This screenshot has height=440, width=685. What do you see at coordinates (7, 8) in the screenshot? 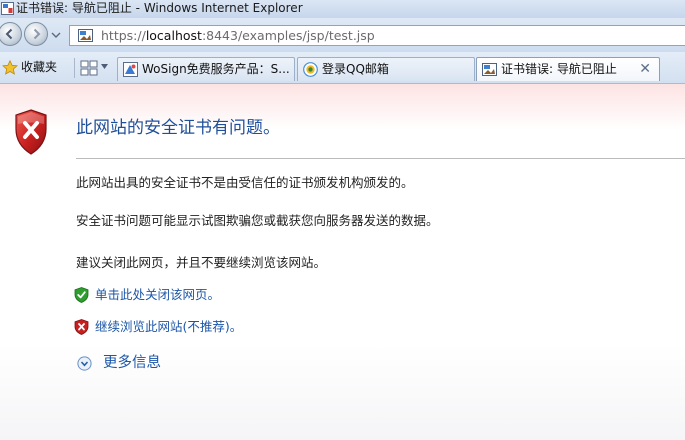
I see `certificate-error-page-icon` at bounding box center [7, 8].